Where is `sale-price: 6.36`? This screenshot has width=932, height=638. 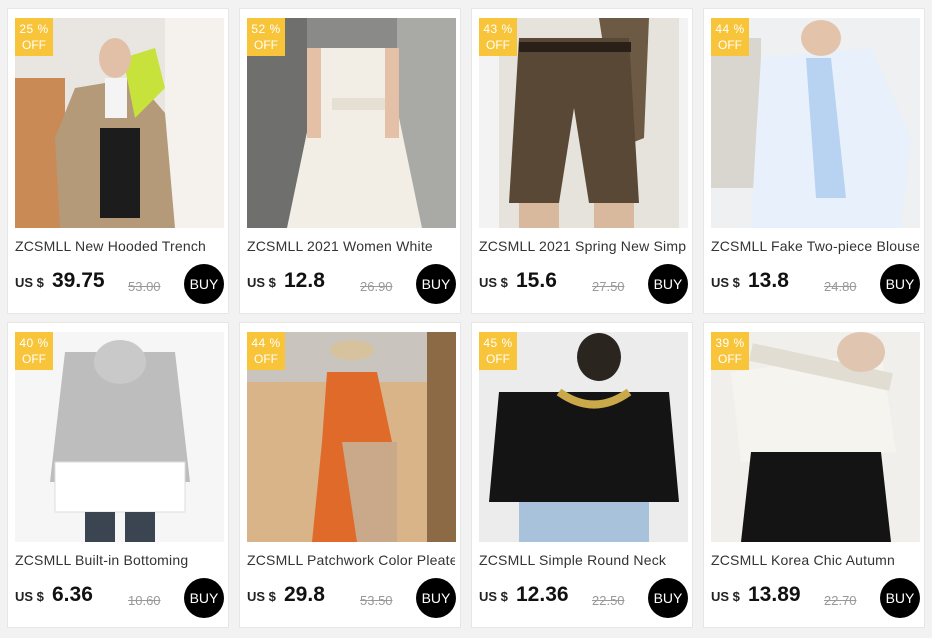 sale-price: 6.36 is located at coordinates (72, 594).